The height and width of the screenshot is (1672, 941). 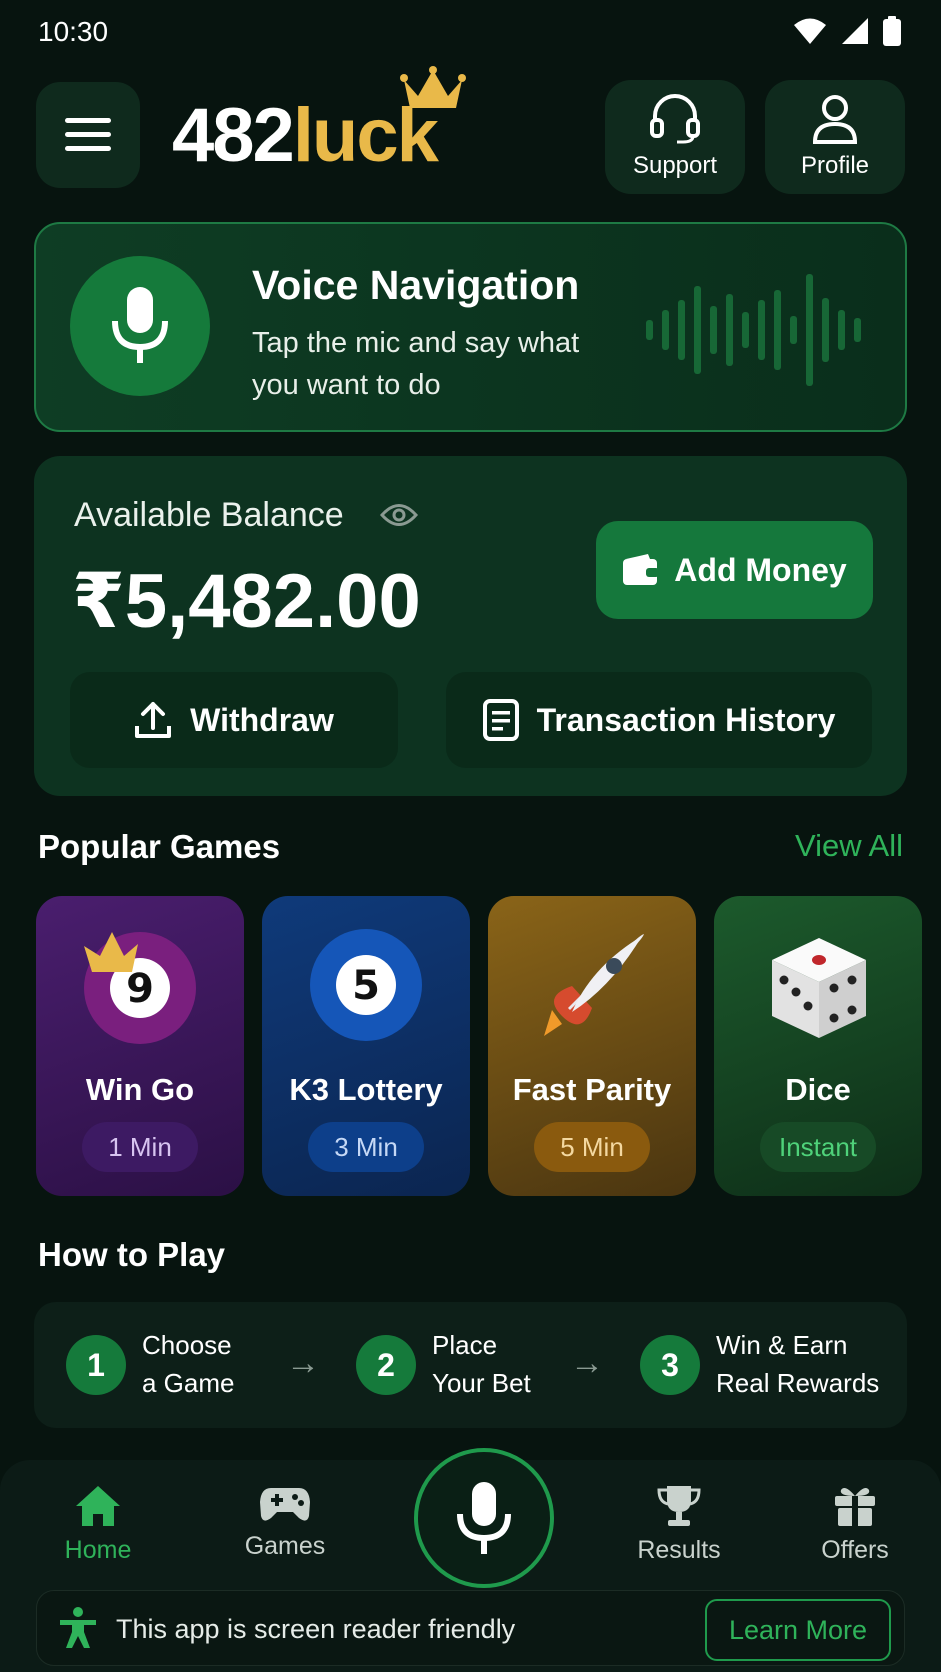 I want to click on withdraw-label: Withdraw, so click(x=262, y=719).